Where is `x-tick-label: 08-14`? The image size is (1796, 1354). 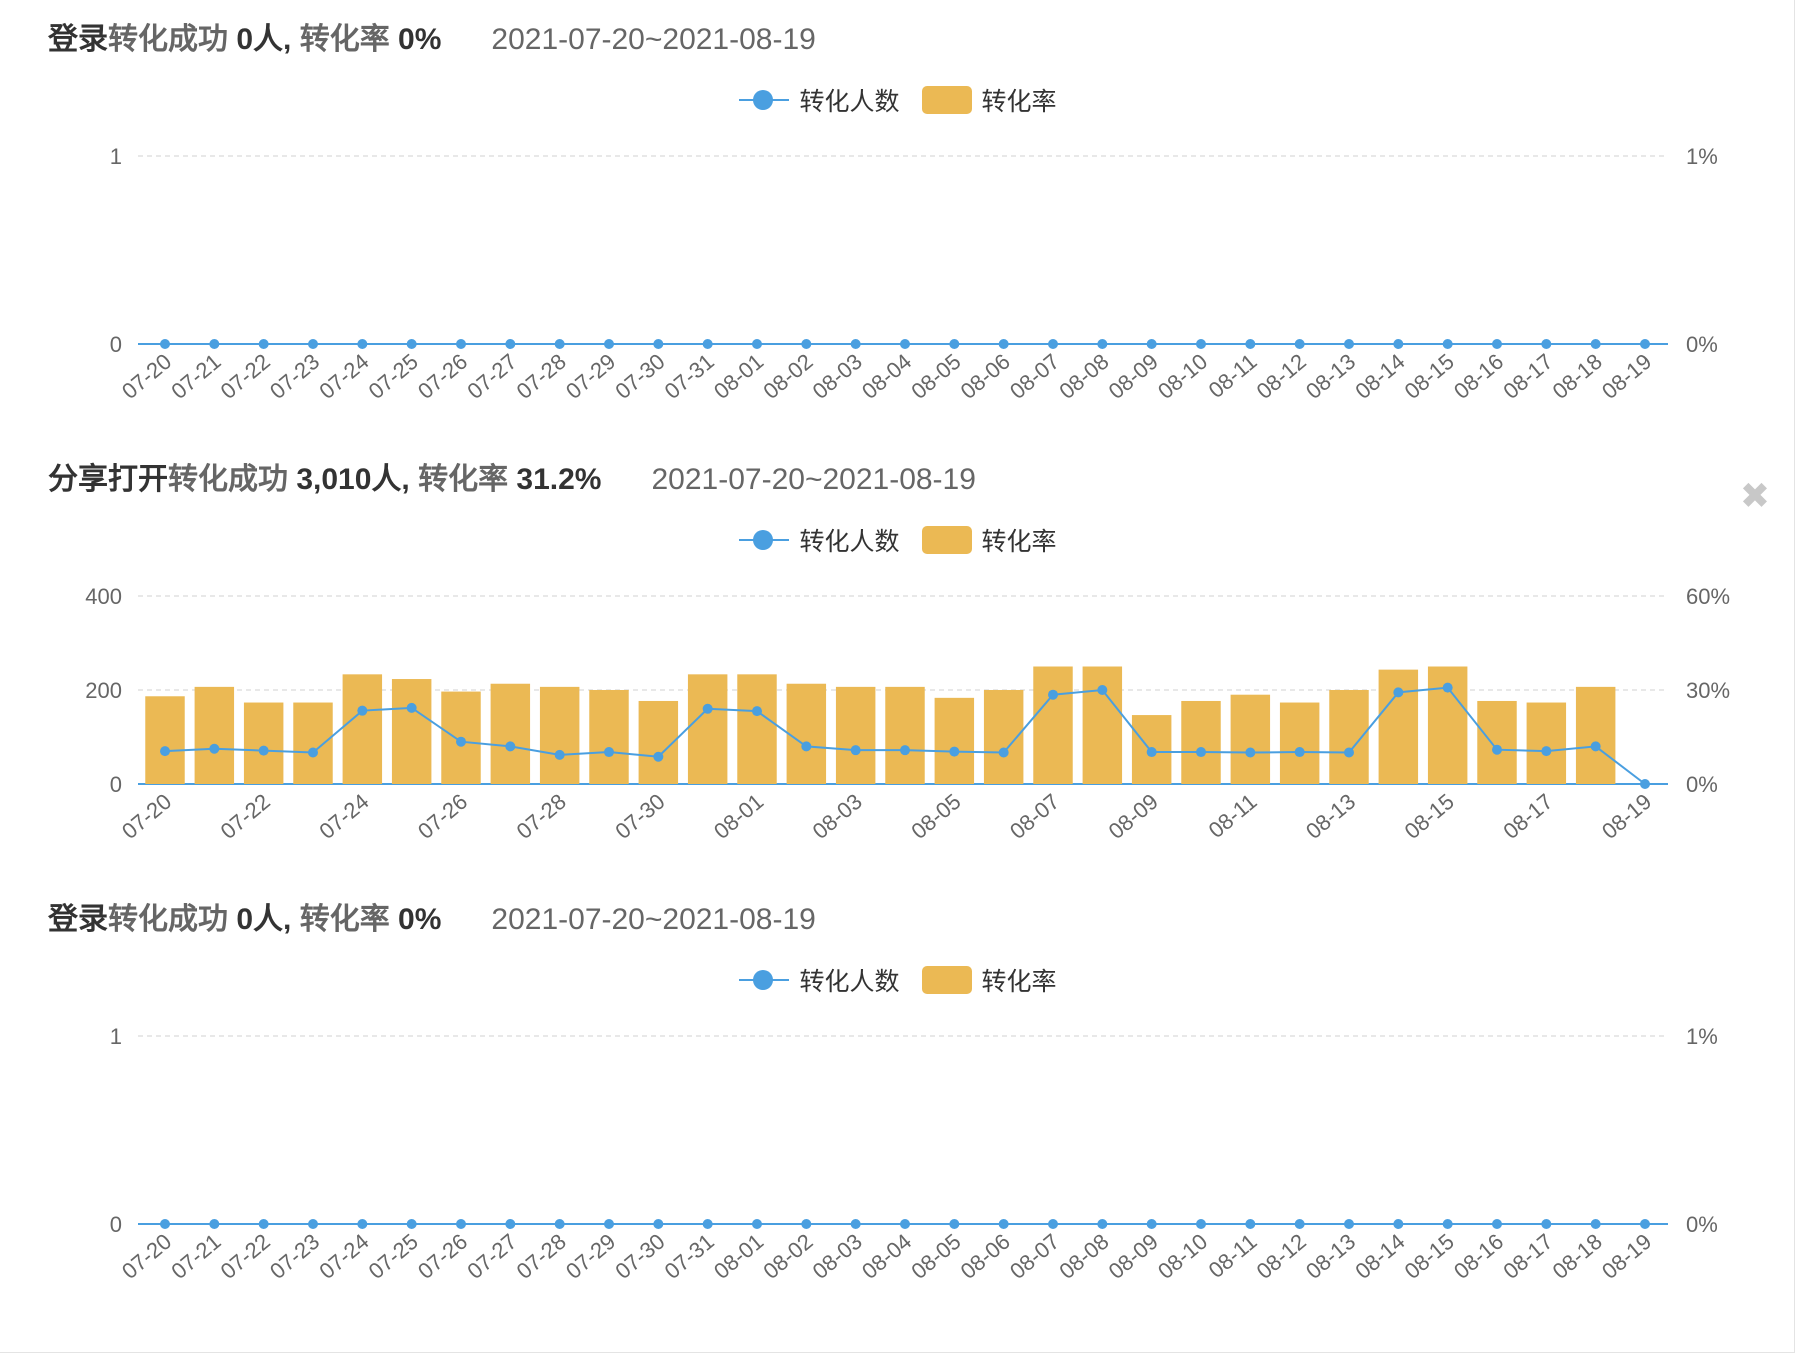
x-tick-label: 08-14 is located at coordinates (1379, 376).